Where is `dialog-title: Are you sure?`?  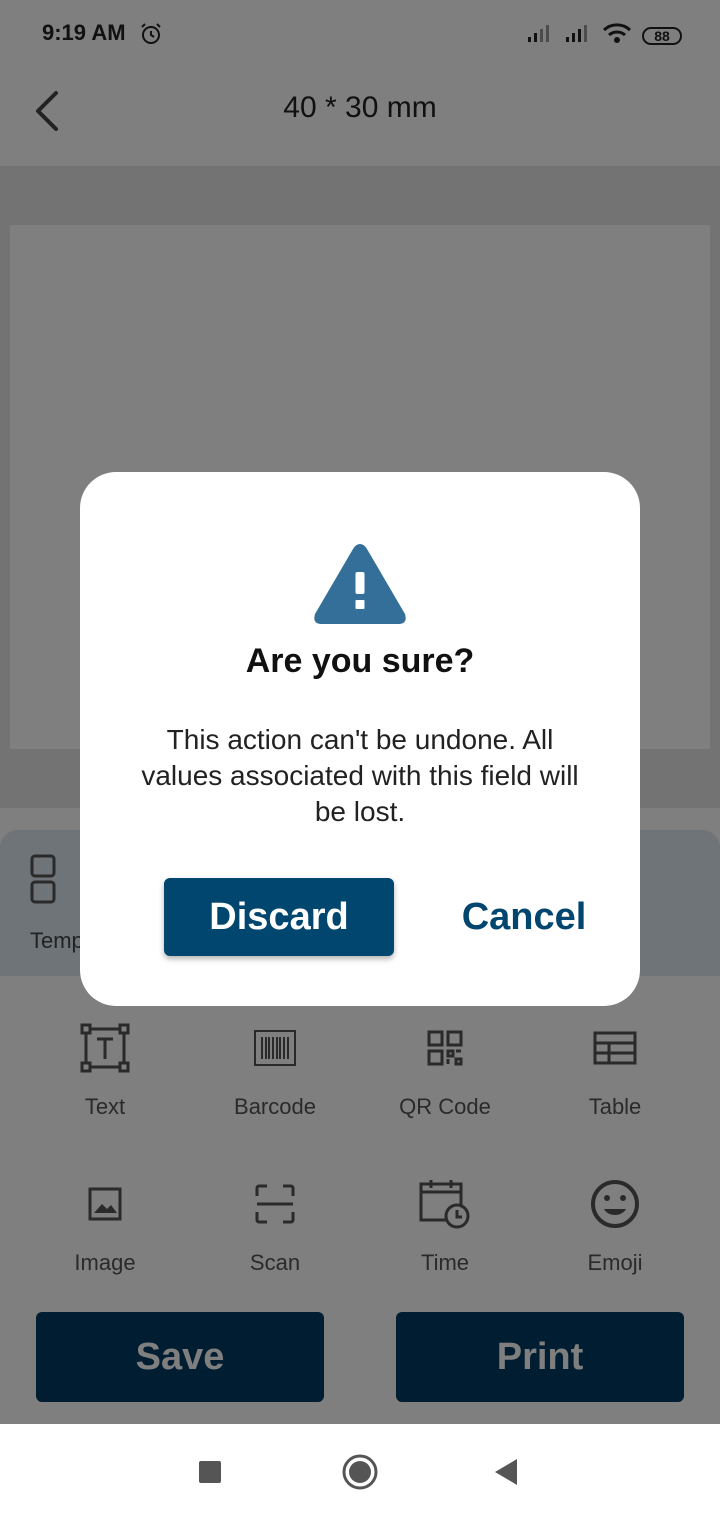 dialog-title: Are you sure? is located at coordinates (360, 661).